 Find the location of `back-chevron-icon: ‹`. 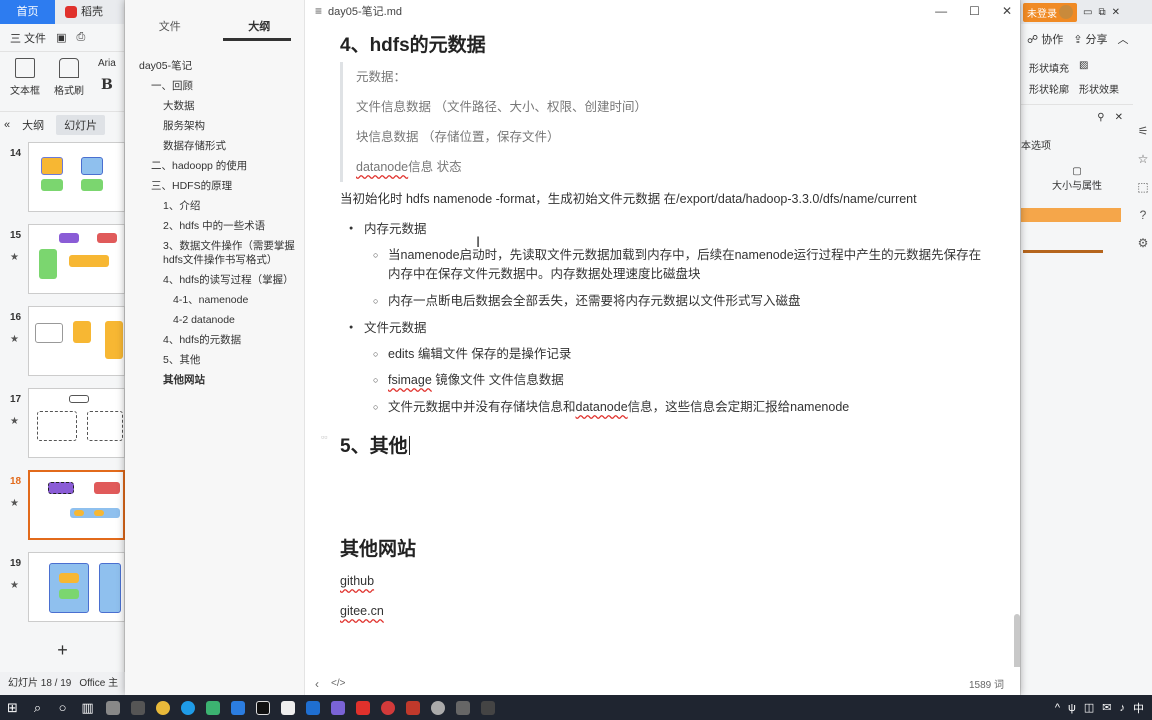

back-chevron-icon: ‹ is located at coordinates (317, 684).